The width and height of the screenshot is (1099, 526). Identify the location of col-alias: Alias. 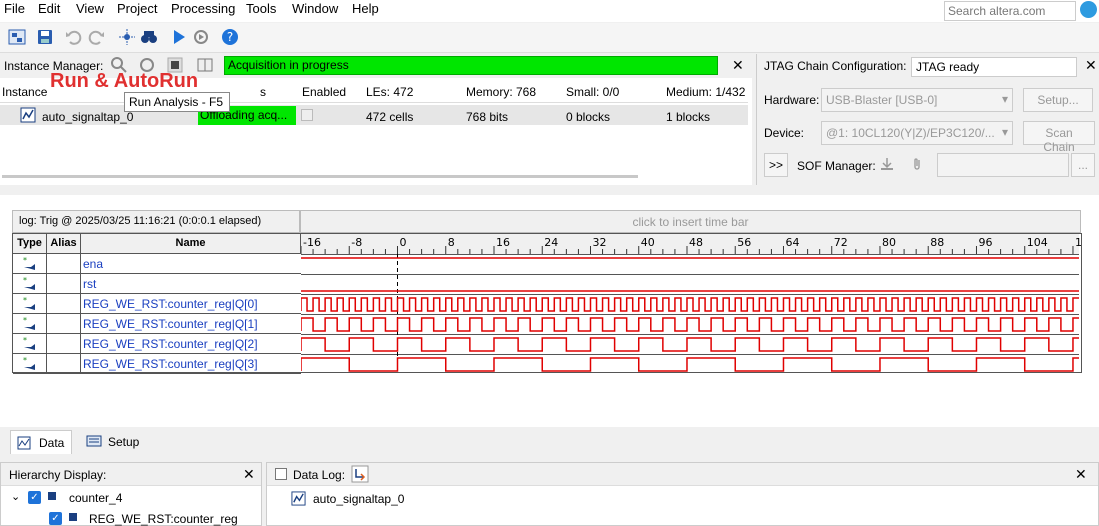
(64, 244).